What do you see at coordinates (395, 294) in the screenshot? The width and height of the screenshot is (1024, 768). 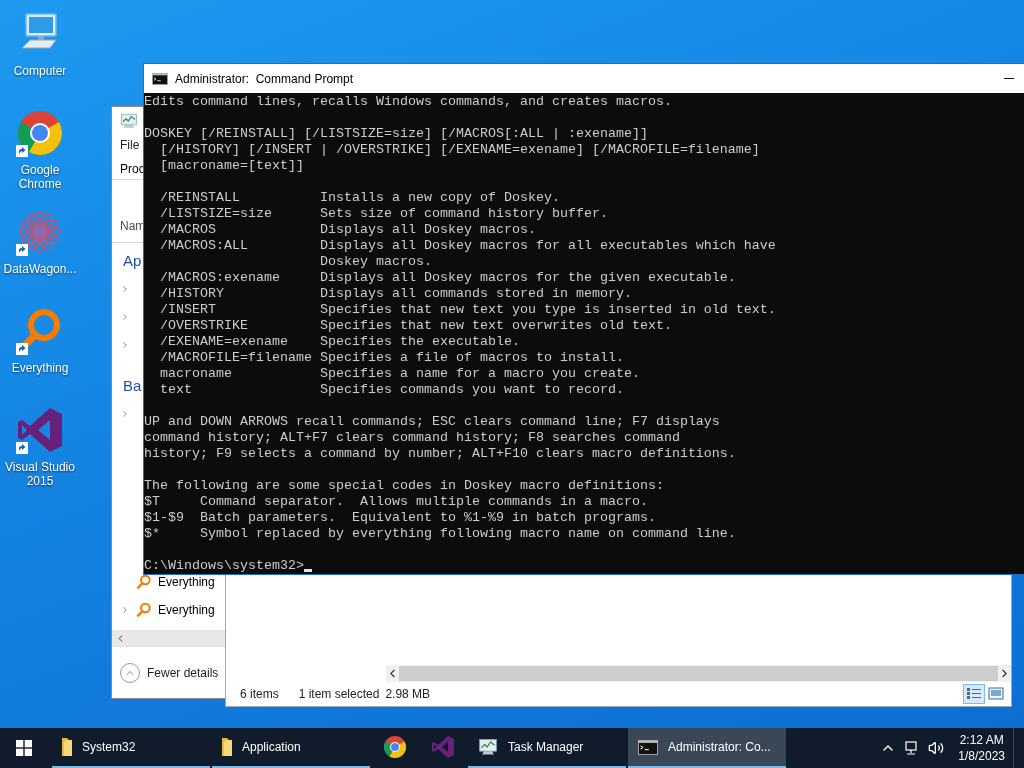 I see `console-line: /HISTORY Displays all commands stored in memory.` at bounding box center [395, 294].